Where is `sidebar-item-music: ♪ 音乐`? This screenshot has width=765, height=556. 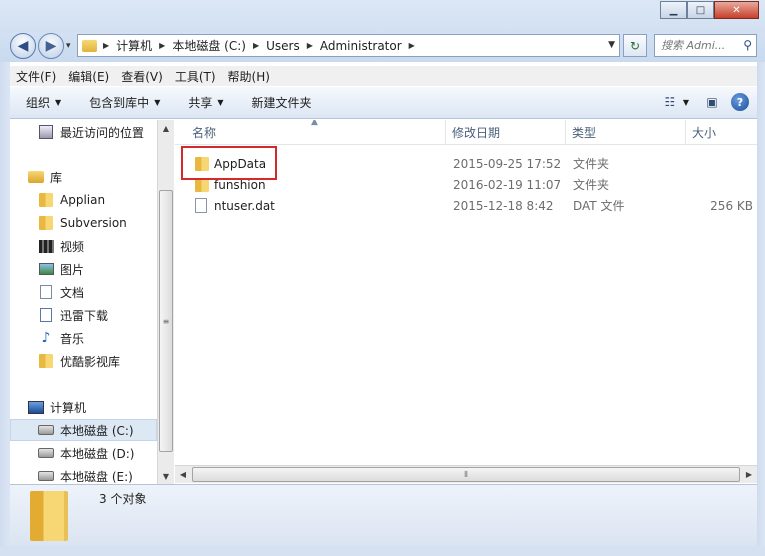 sidebar-item-music: ♪ 音乐 is located at coordinates (83, 338).